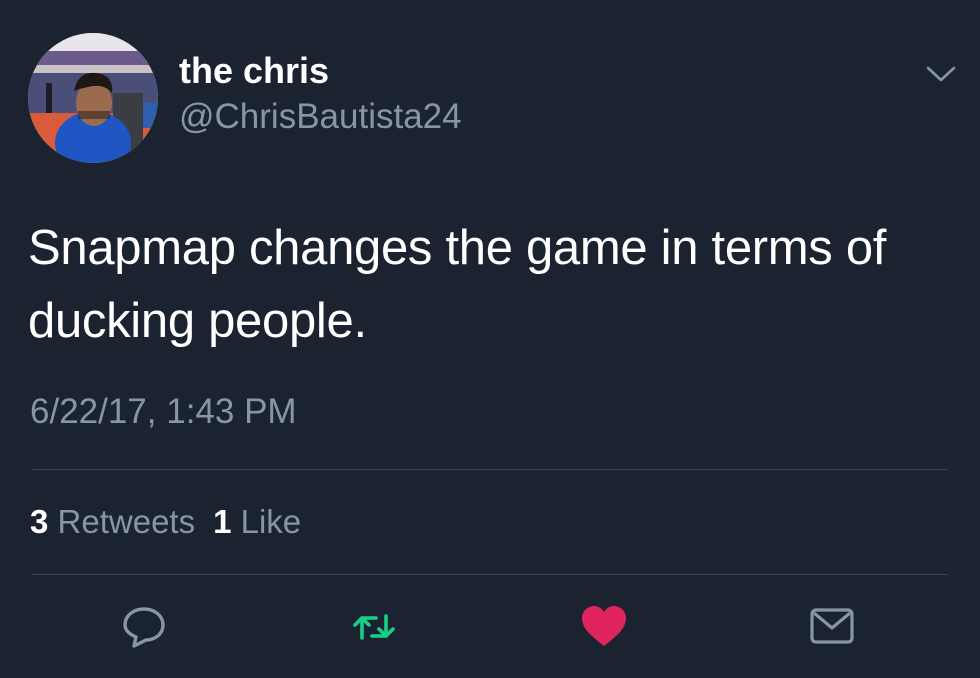 This screenshot has width=980, height=678. I want to click on retweet-button, so click(374, 627).